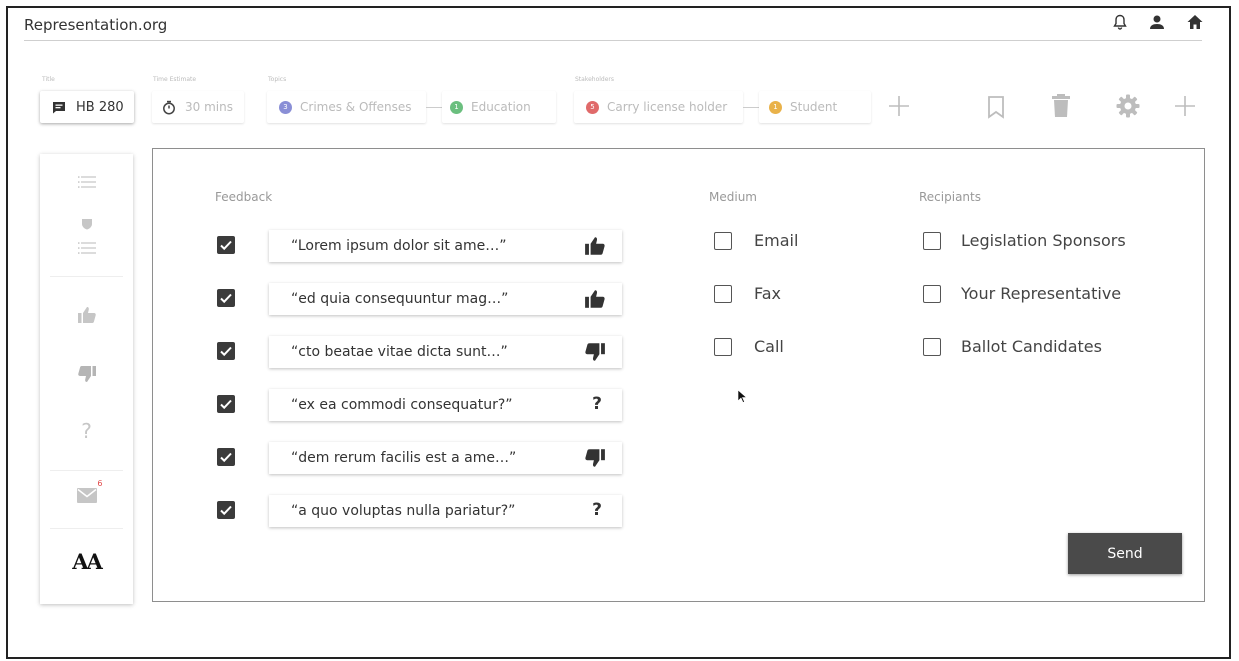  What do you see at coordinates (209, 107) in the screenshot?
I see `time-estimate-value: 30 mins` at bounding box center [209, 107].